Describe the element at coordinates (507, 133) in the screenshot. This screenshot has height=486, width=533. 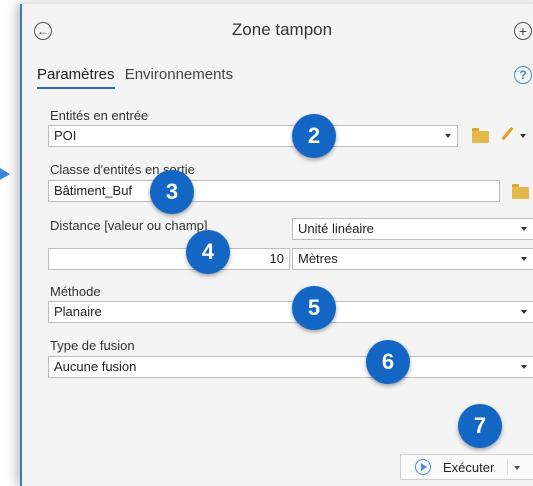
I see `edit-pencil-icon` at that location.